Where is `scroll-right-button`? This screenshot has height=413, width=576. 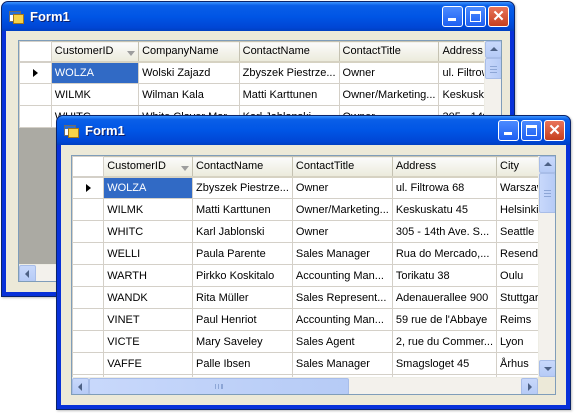 scroll-right-button is located at coordinates (529, 386).